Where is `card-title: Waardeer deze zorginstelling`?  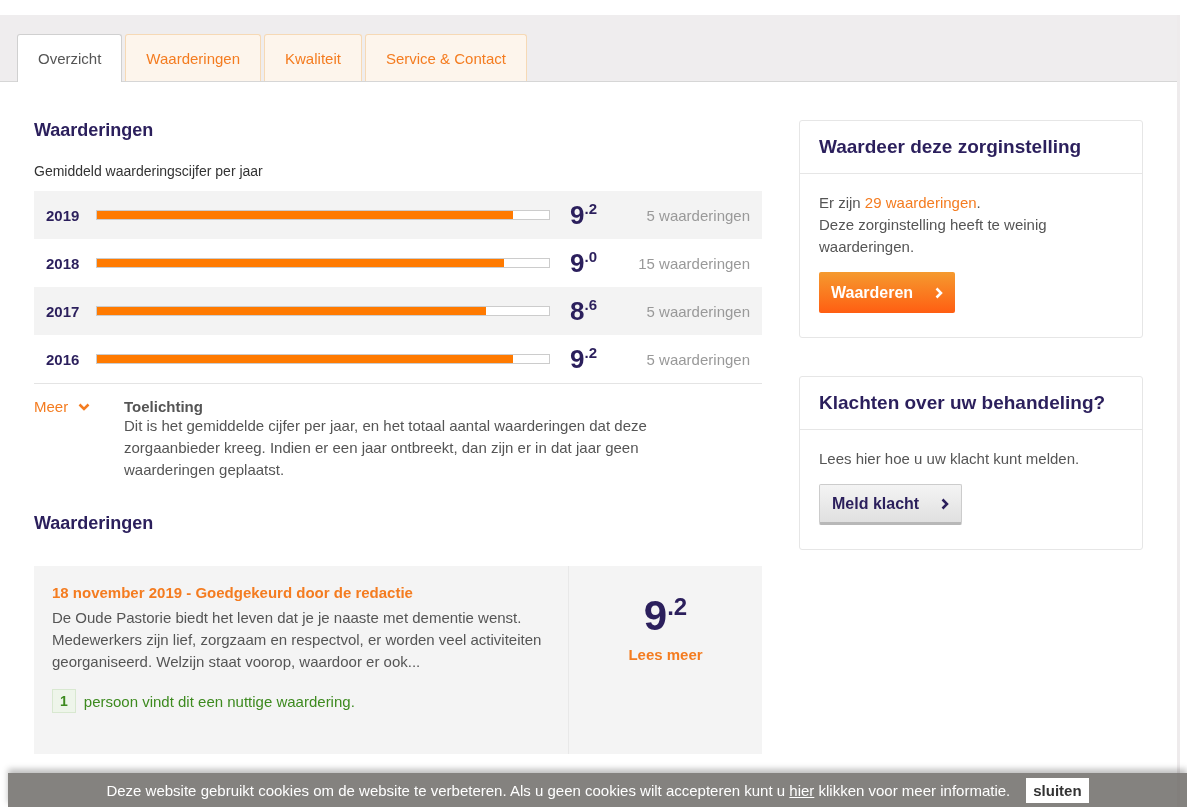
card-title: Waardeer deze zorginstelling is located at coordinates (971, 147).